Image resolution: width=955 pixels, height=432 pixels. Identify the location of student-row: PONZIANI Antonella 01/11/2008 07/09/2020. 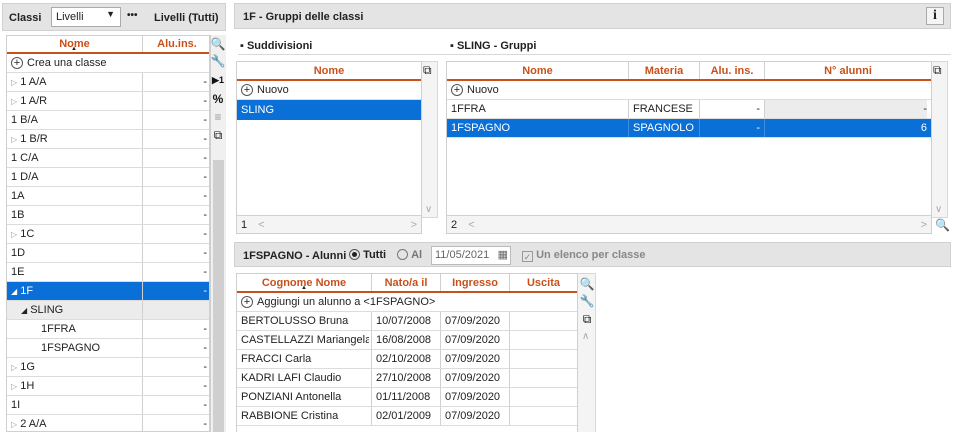
(407, 397).